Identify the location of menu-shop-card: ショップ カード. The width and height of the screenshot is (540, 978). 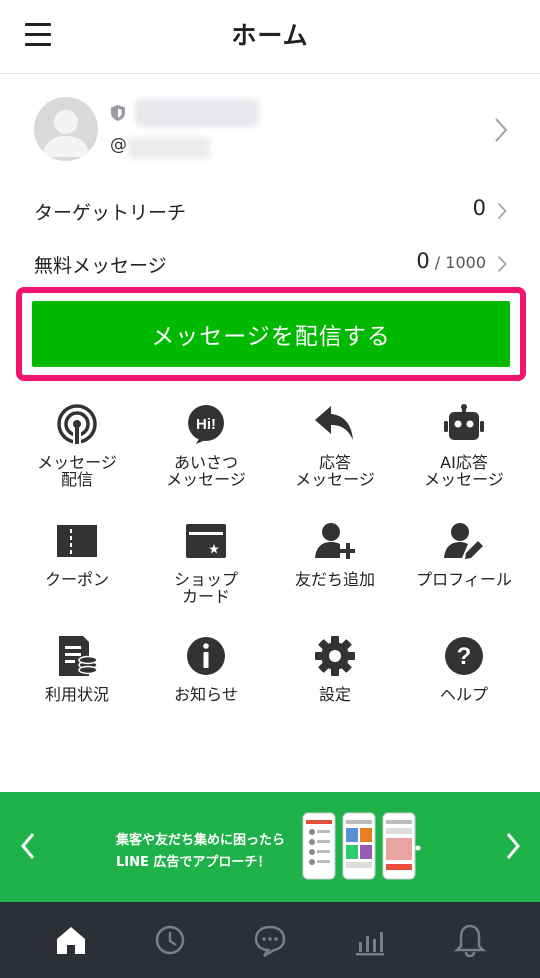
(206, 575).